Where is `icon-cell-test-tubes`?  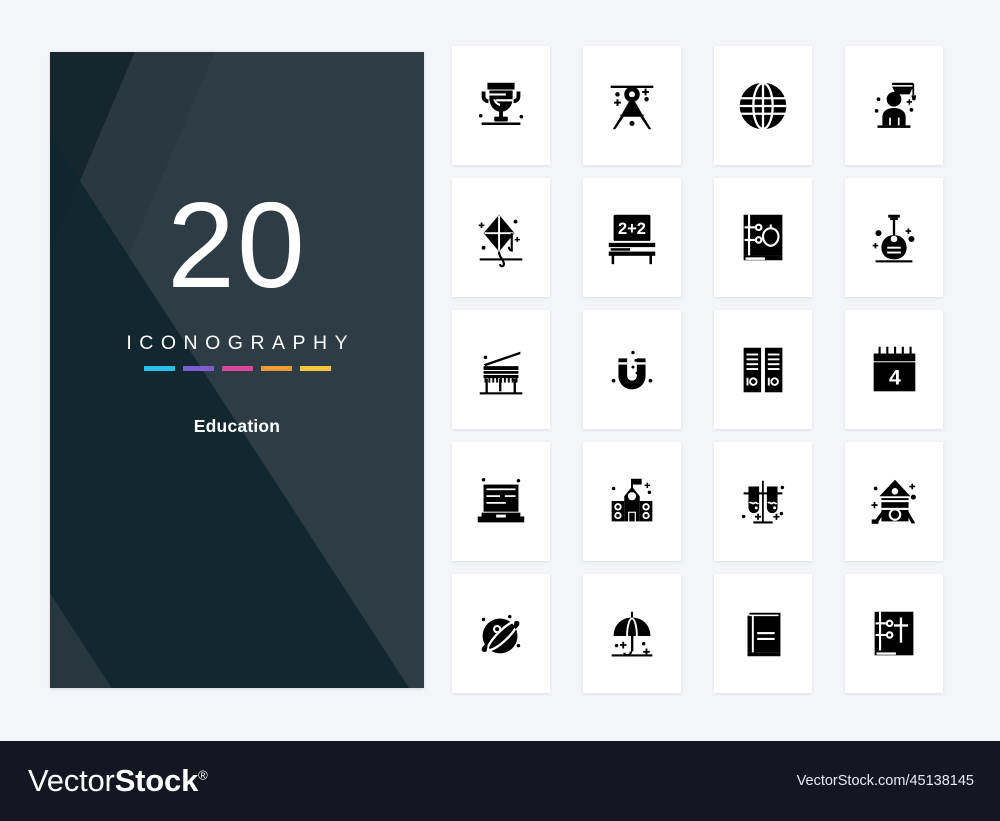 icon-cell-test-tubes is located at coordinates (763, 501).